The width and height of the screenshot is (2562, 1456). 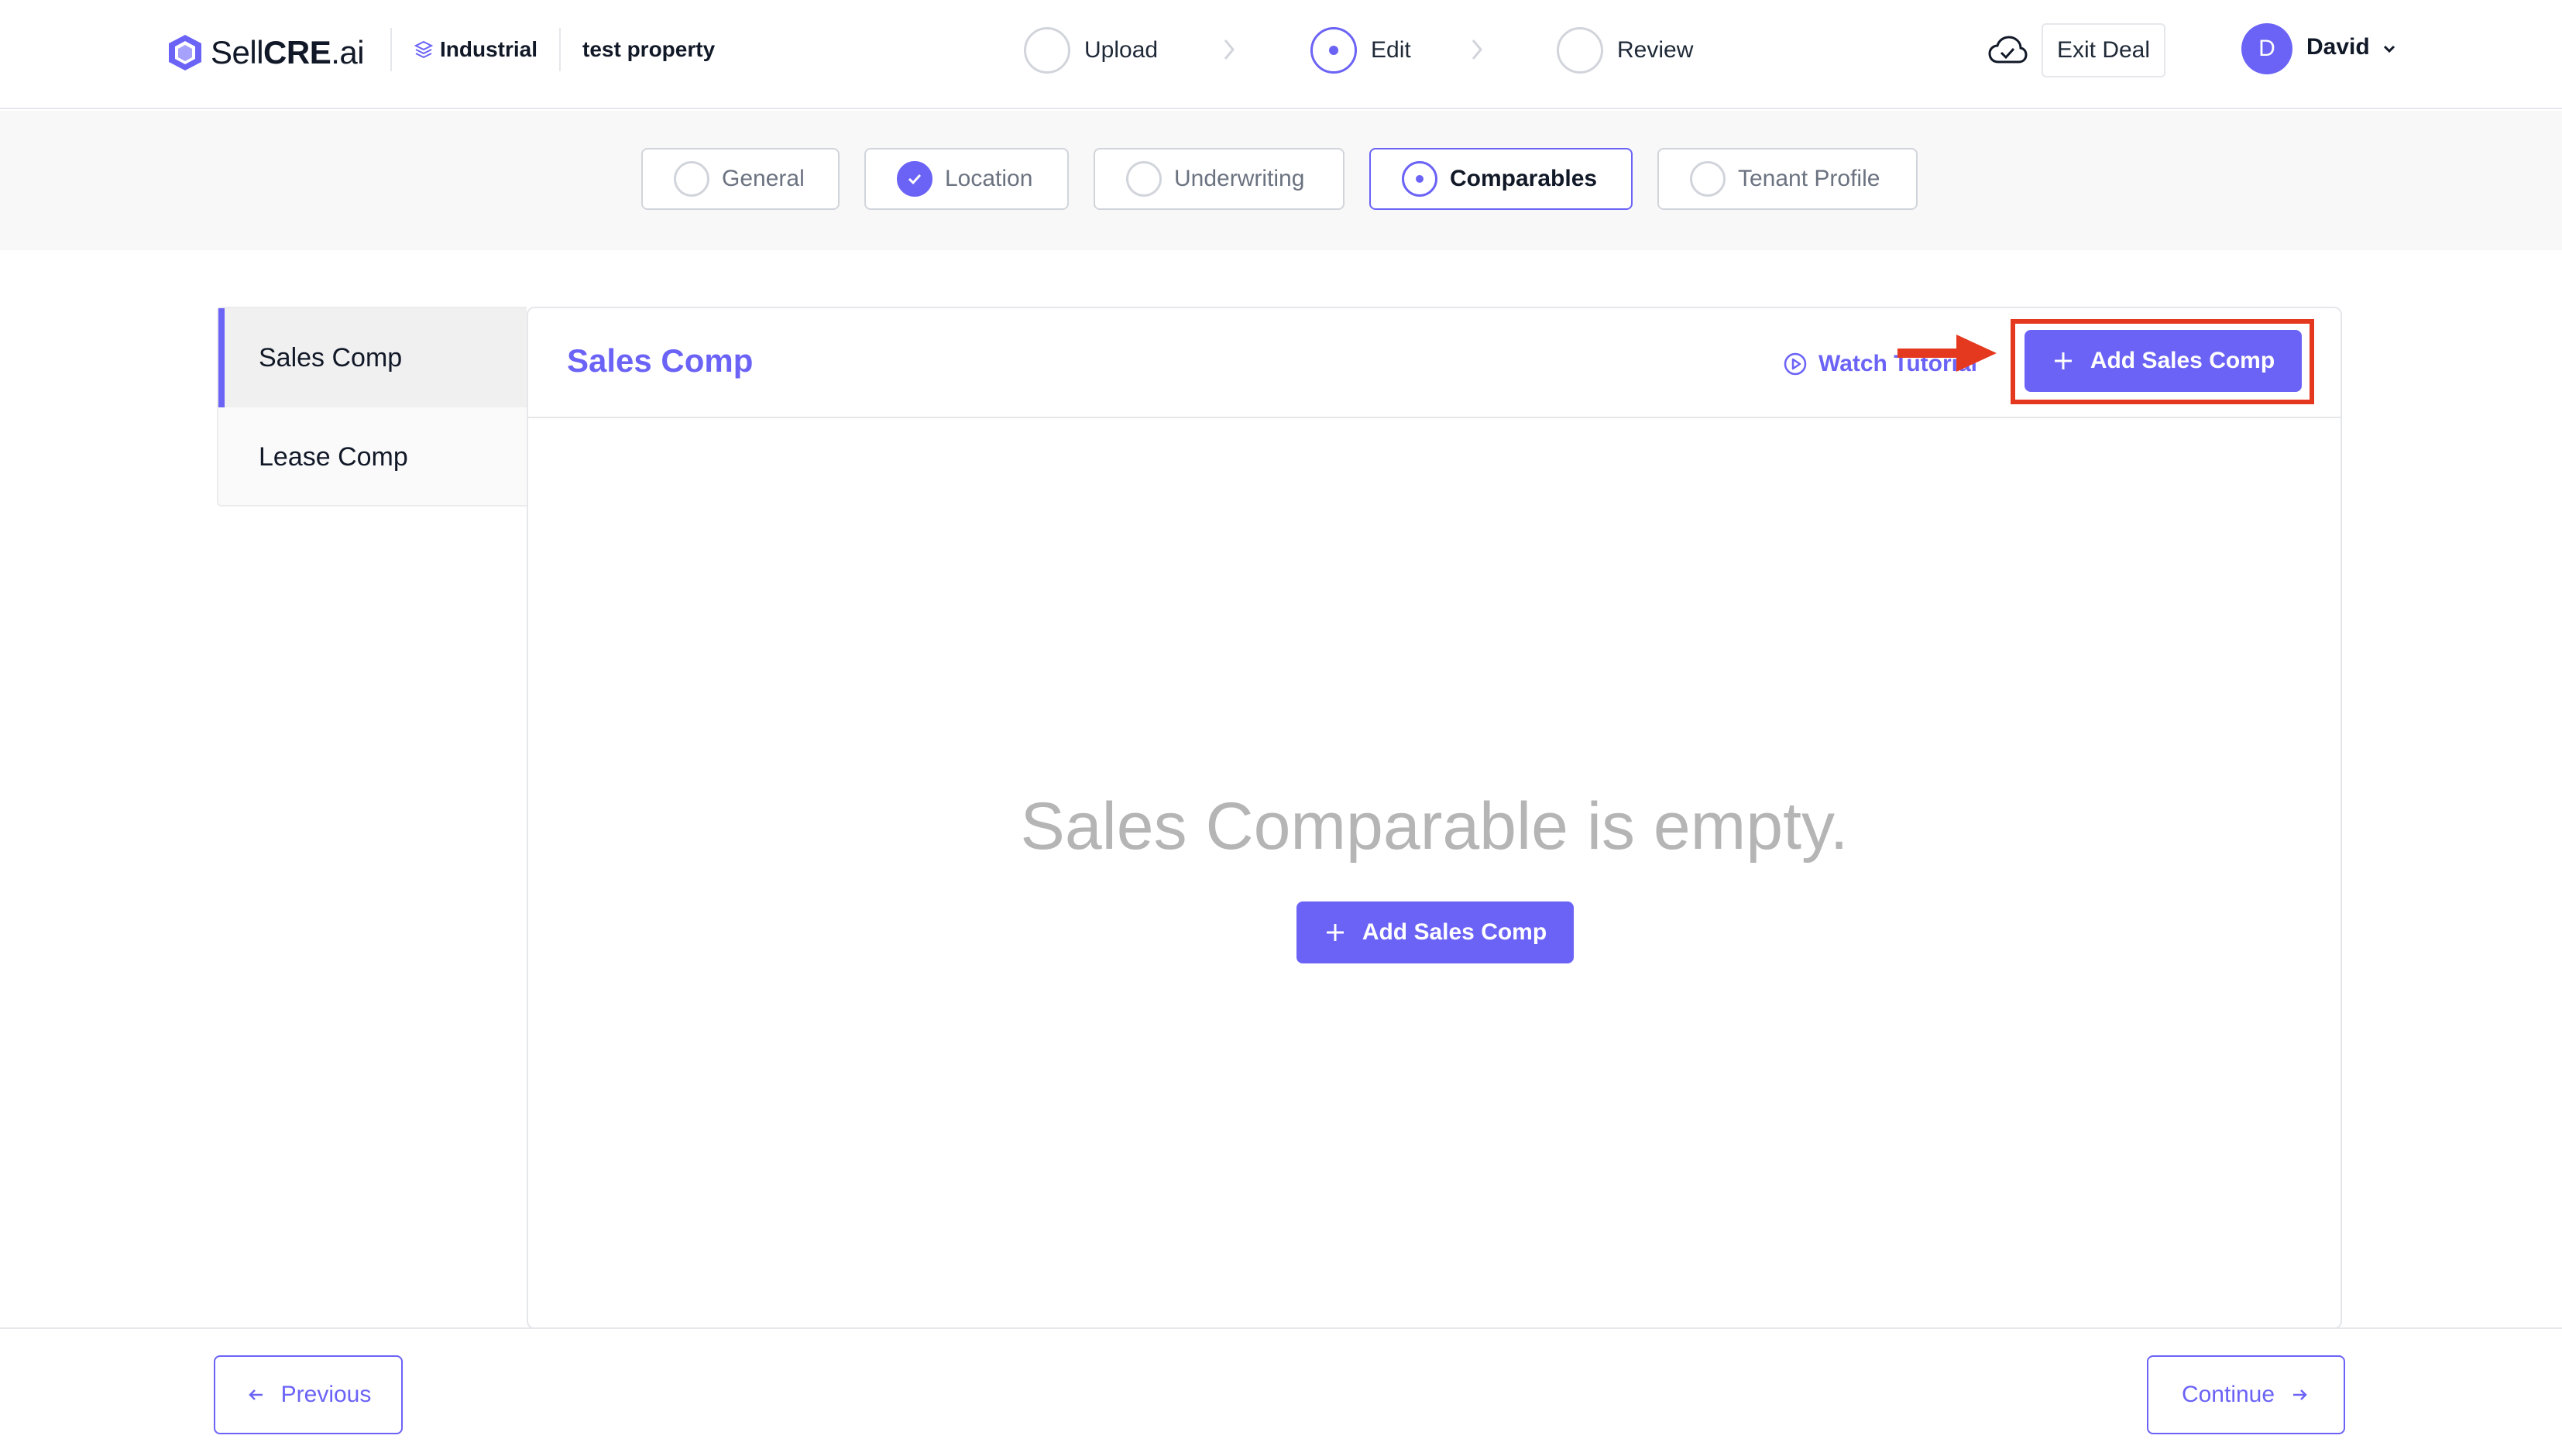 What do you see at coordinates (1795, 364) in the screenshot?
I see `play-circle-icon` at bounding box center [1795, 364].